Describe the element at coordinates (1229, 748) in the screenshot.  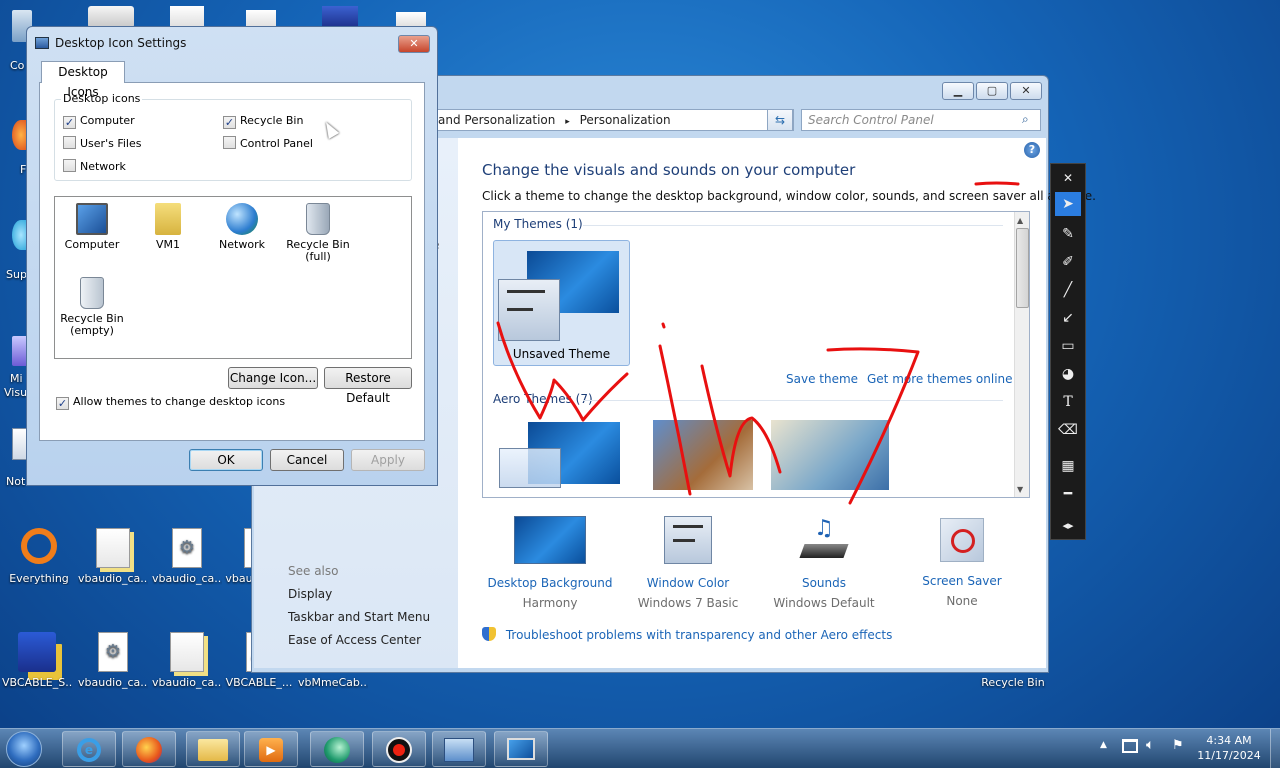
I see `clock: 4:34 AM 11/17/2024` at that location.